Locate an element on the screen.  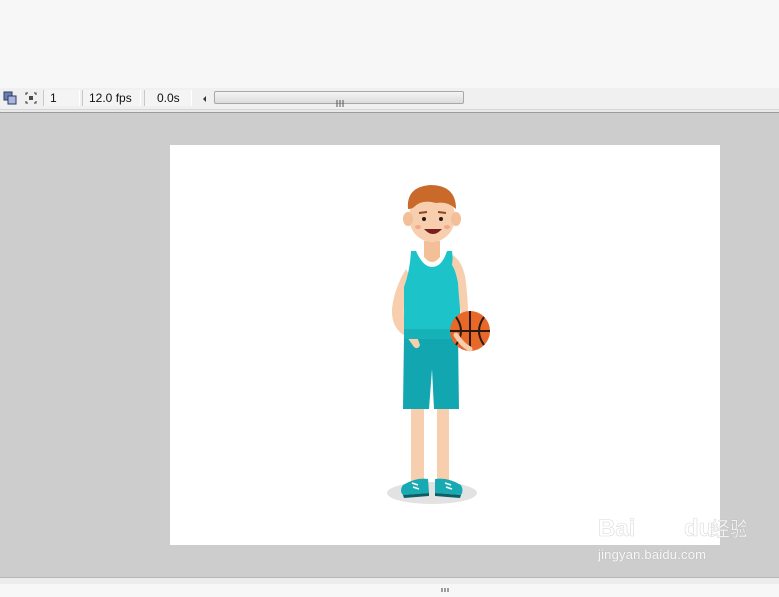
svg-text: 经验 is located at coordinates (728, 529).